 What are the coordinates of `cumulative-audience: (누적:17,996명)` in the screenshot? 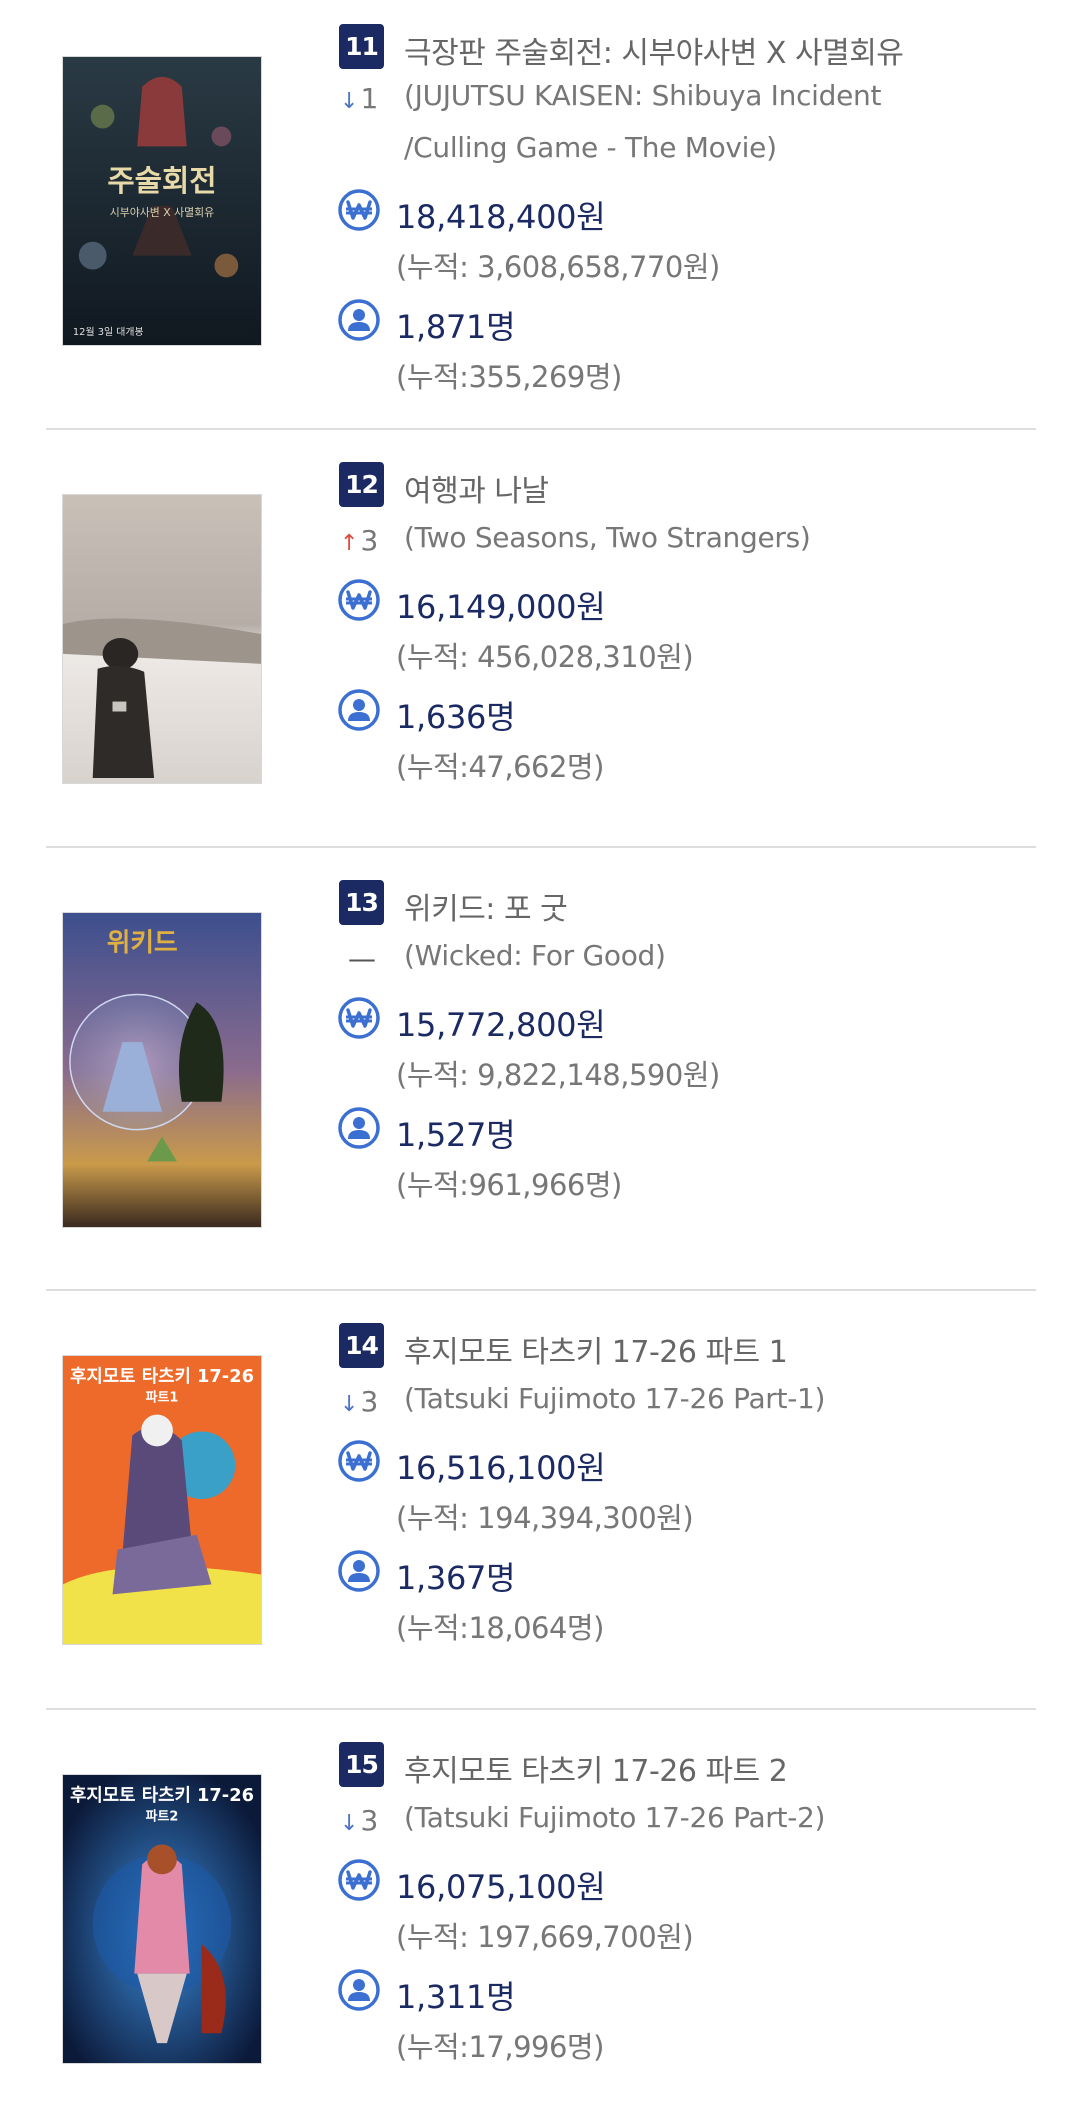 It's located at (500, 2047).